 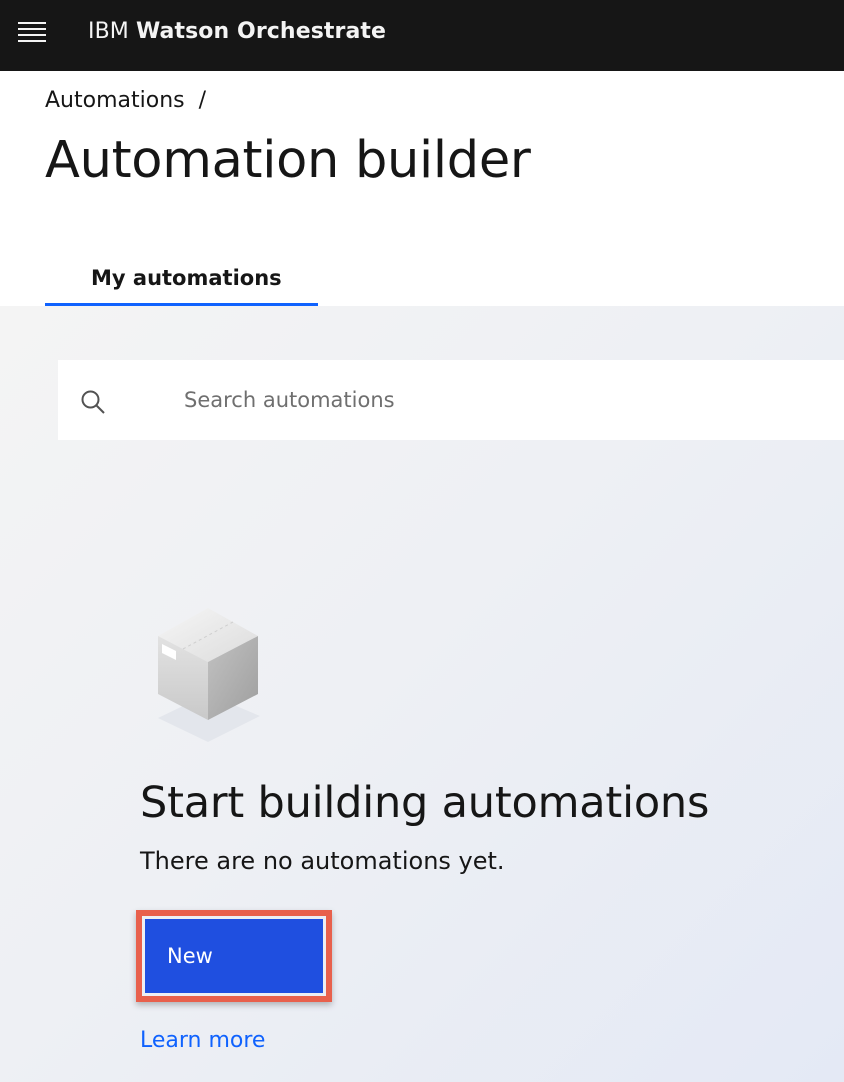 What do you see at coordinates (93, 402) in the screenshot?
I see `search-icon` at bounding box center [93, 402].